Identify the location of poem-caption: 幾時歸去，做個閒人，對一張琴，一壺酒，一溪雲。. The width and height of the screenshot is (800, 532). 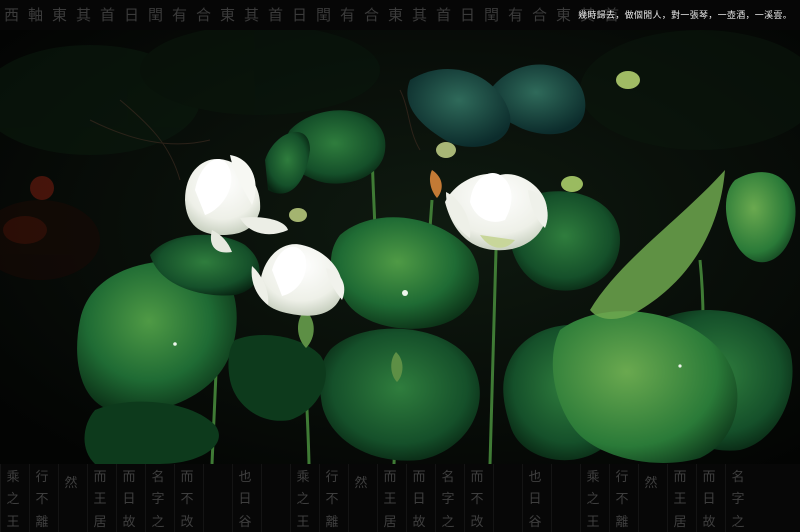
(685, 16).